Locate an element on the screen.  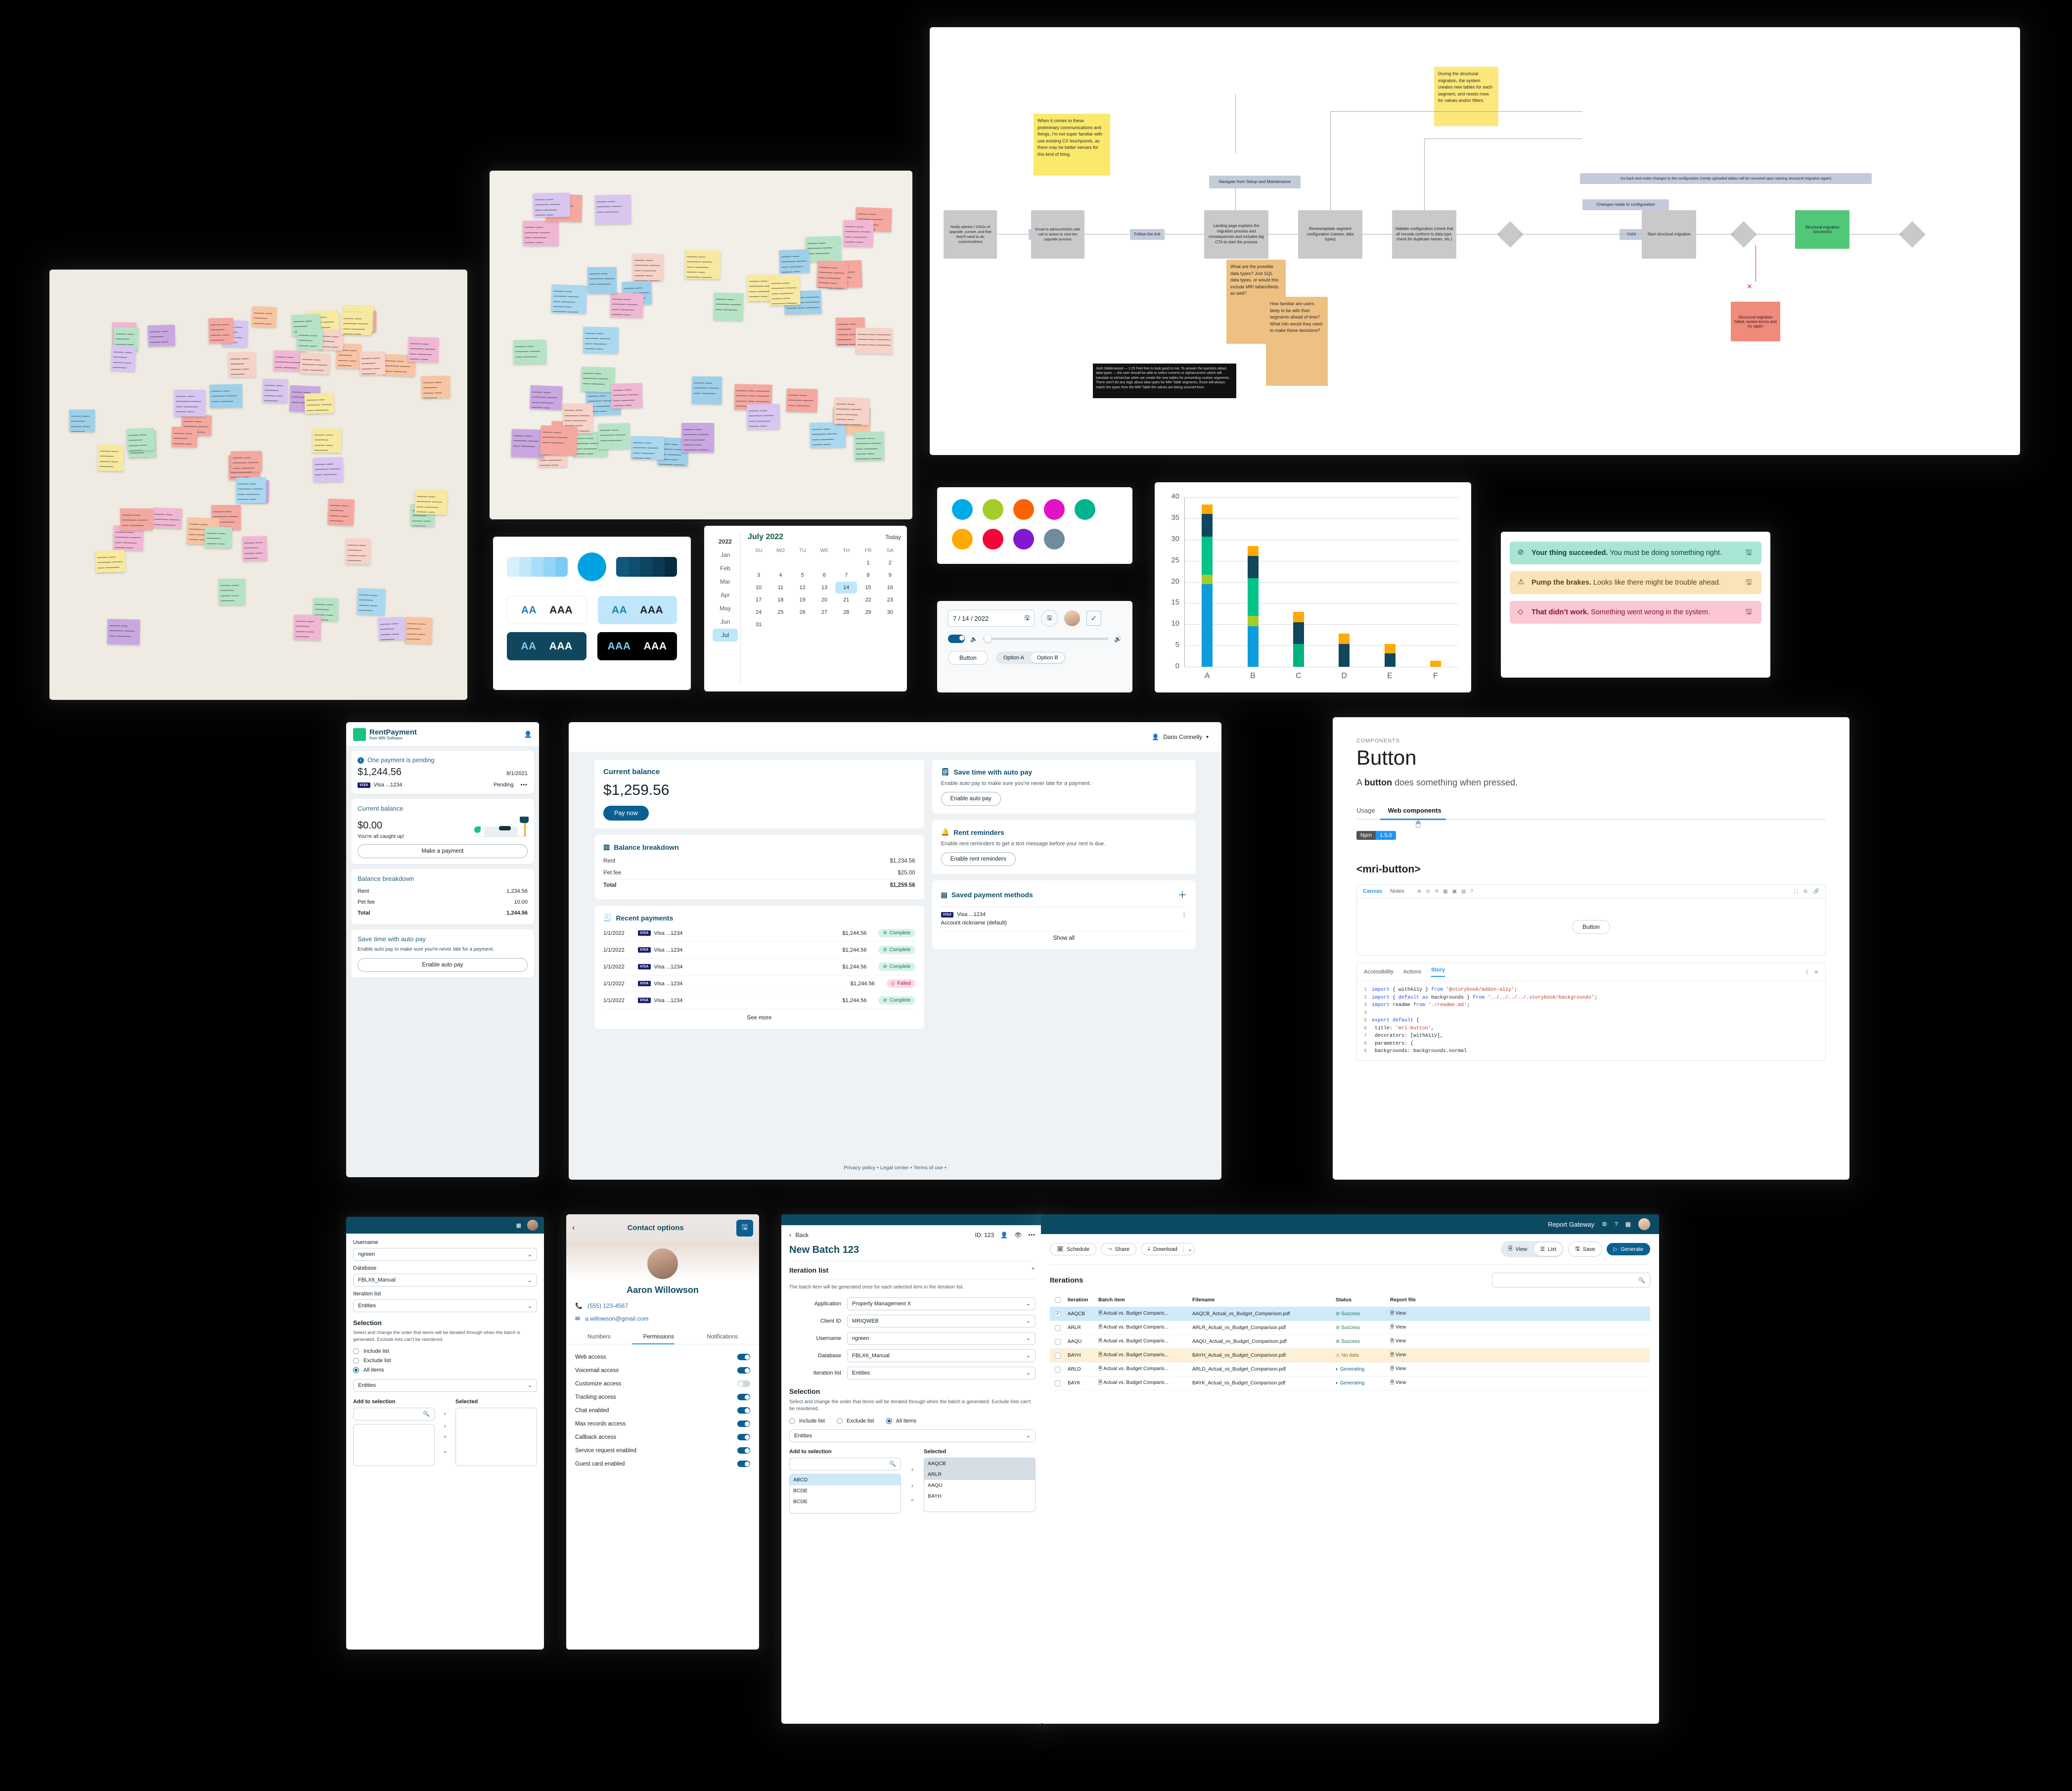
ruler-icon: ▤ is located at coordinates (1463, 891).